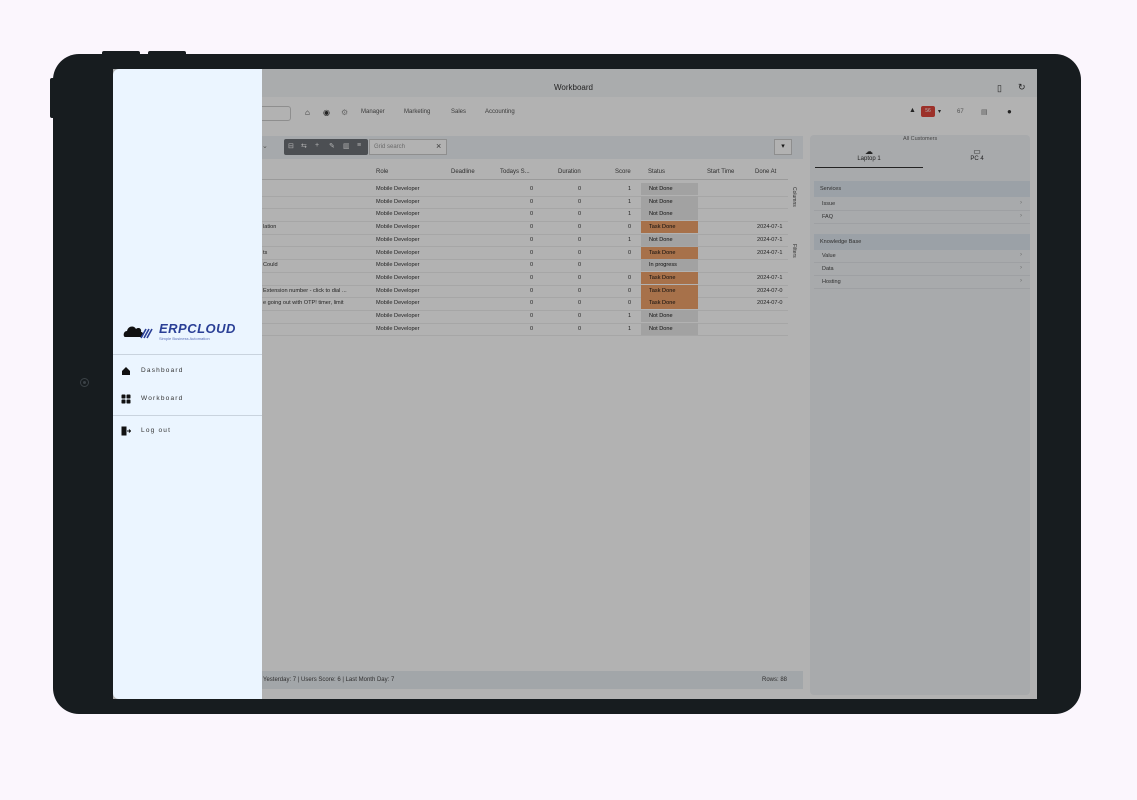 The width and height of the screenshot is (1137, 800). I want to click on camera-icon, so click(84, 382).